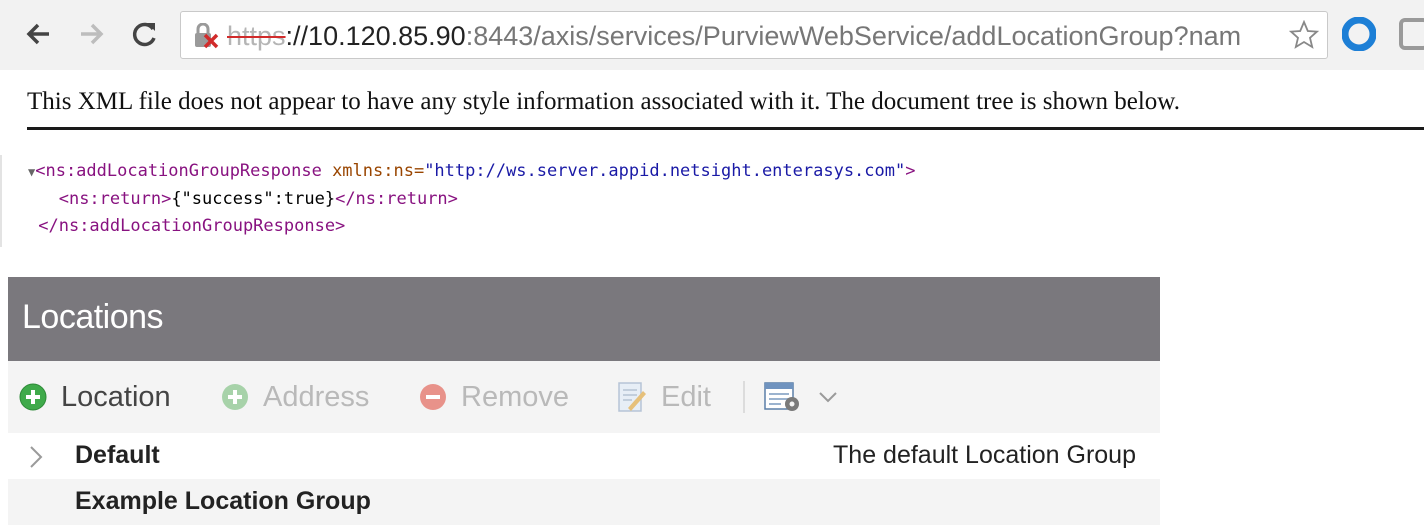  Describe the element at coordinates (801, 397) in the screenshot. I see `table-options-dropdown` at that location.